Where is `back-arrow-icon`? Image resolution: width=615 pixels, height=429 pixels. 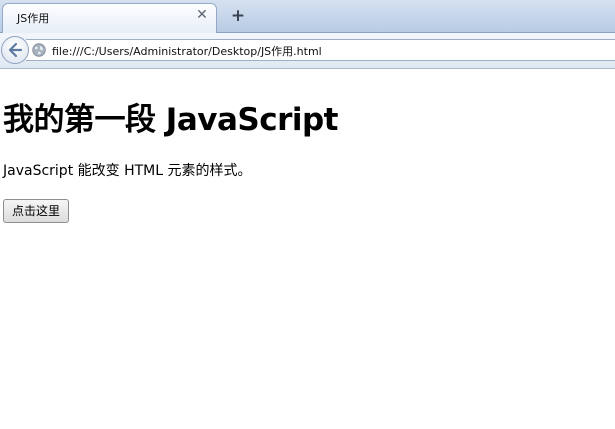 back-arrow-icon is located at coordinates (15, 50).